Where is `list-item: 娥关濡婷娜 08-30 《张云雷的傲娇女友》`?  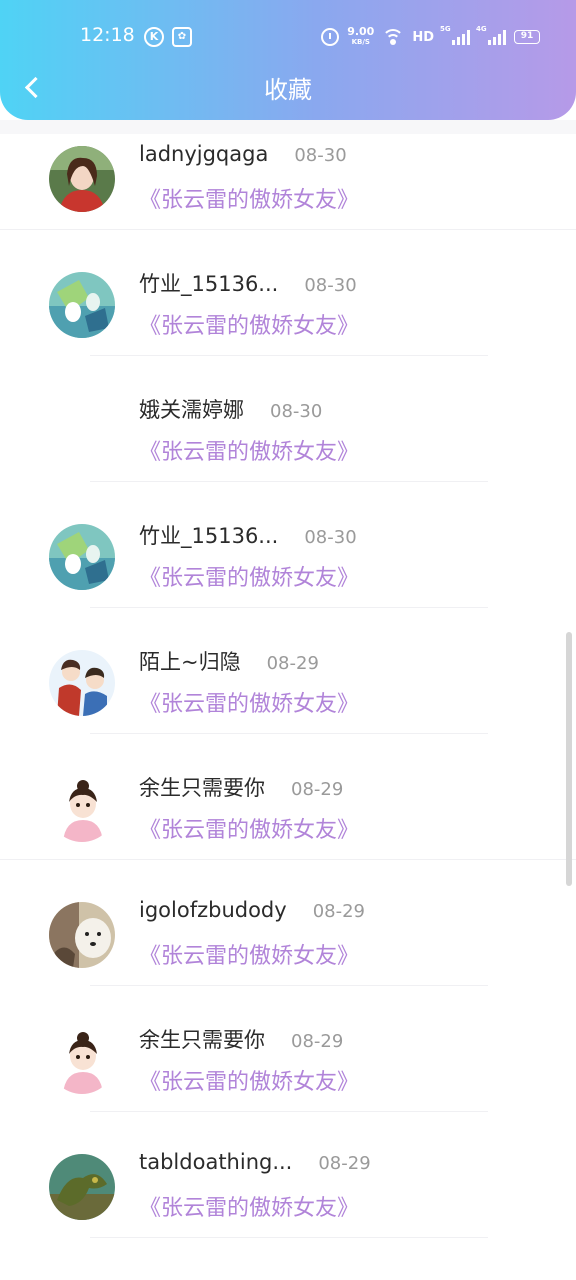 list-item: 娥关濡婷娜 08-30 《张云雷的傲娇女友》 is located at coordinates (288, 449).